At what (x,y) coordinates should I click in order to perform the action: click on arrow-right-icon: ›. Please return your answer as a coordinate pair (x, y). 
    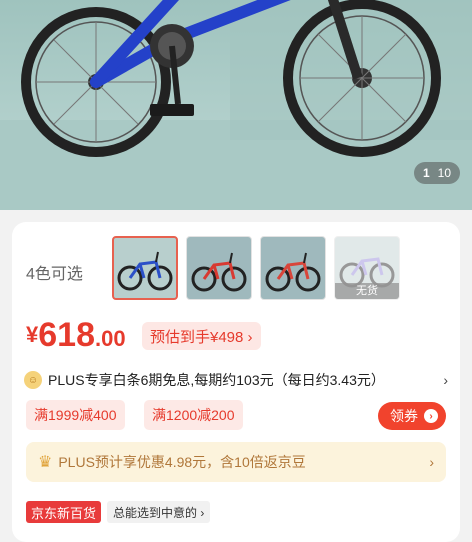
    Looking at the image, I should click on (431, 416).